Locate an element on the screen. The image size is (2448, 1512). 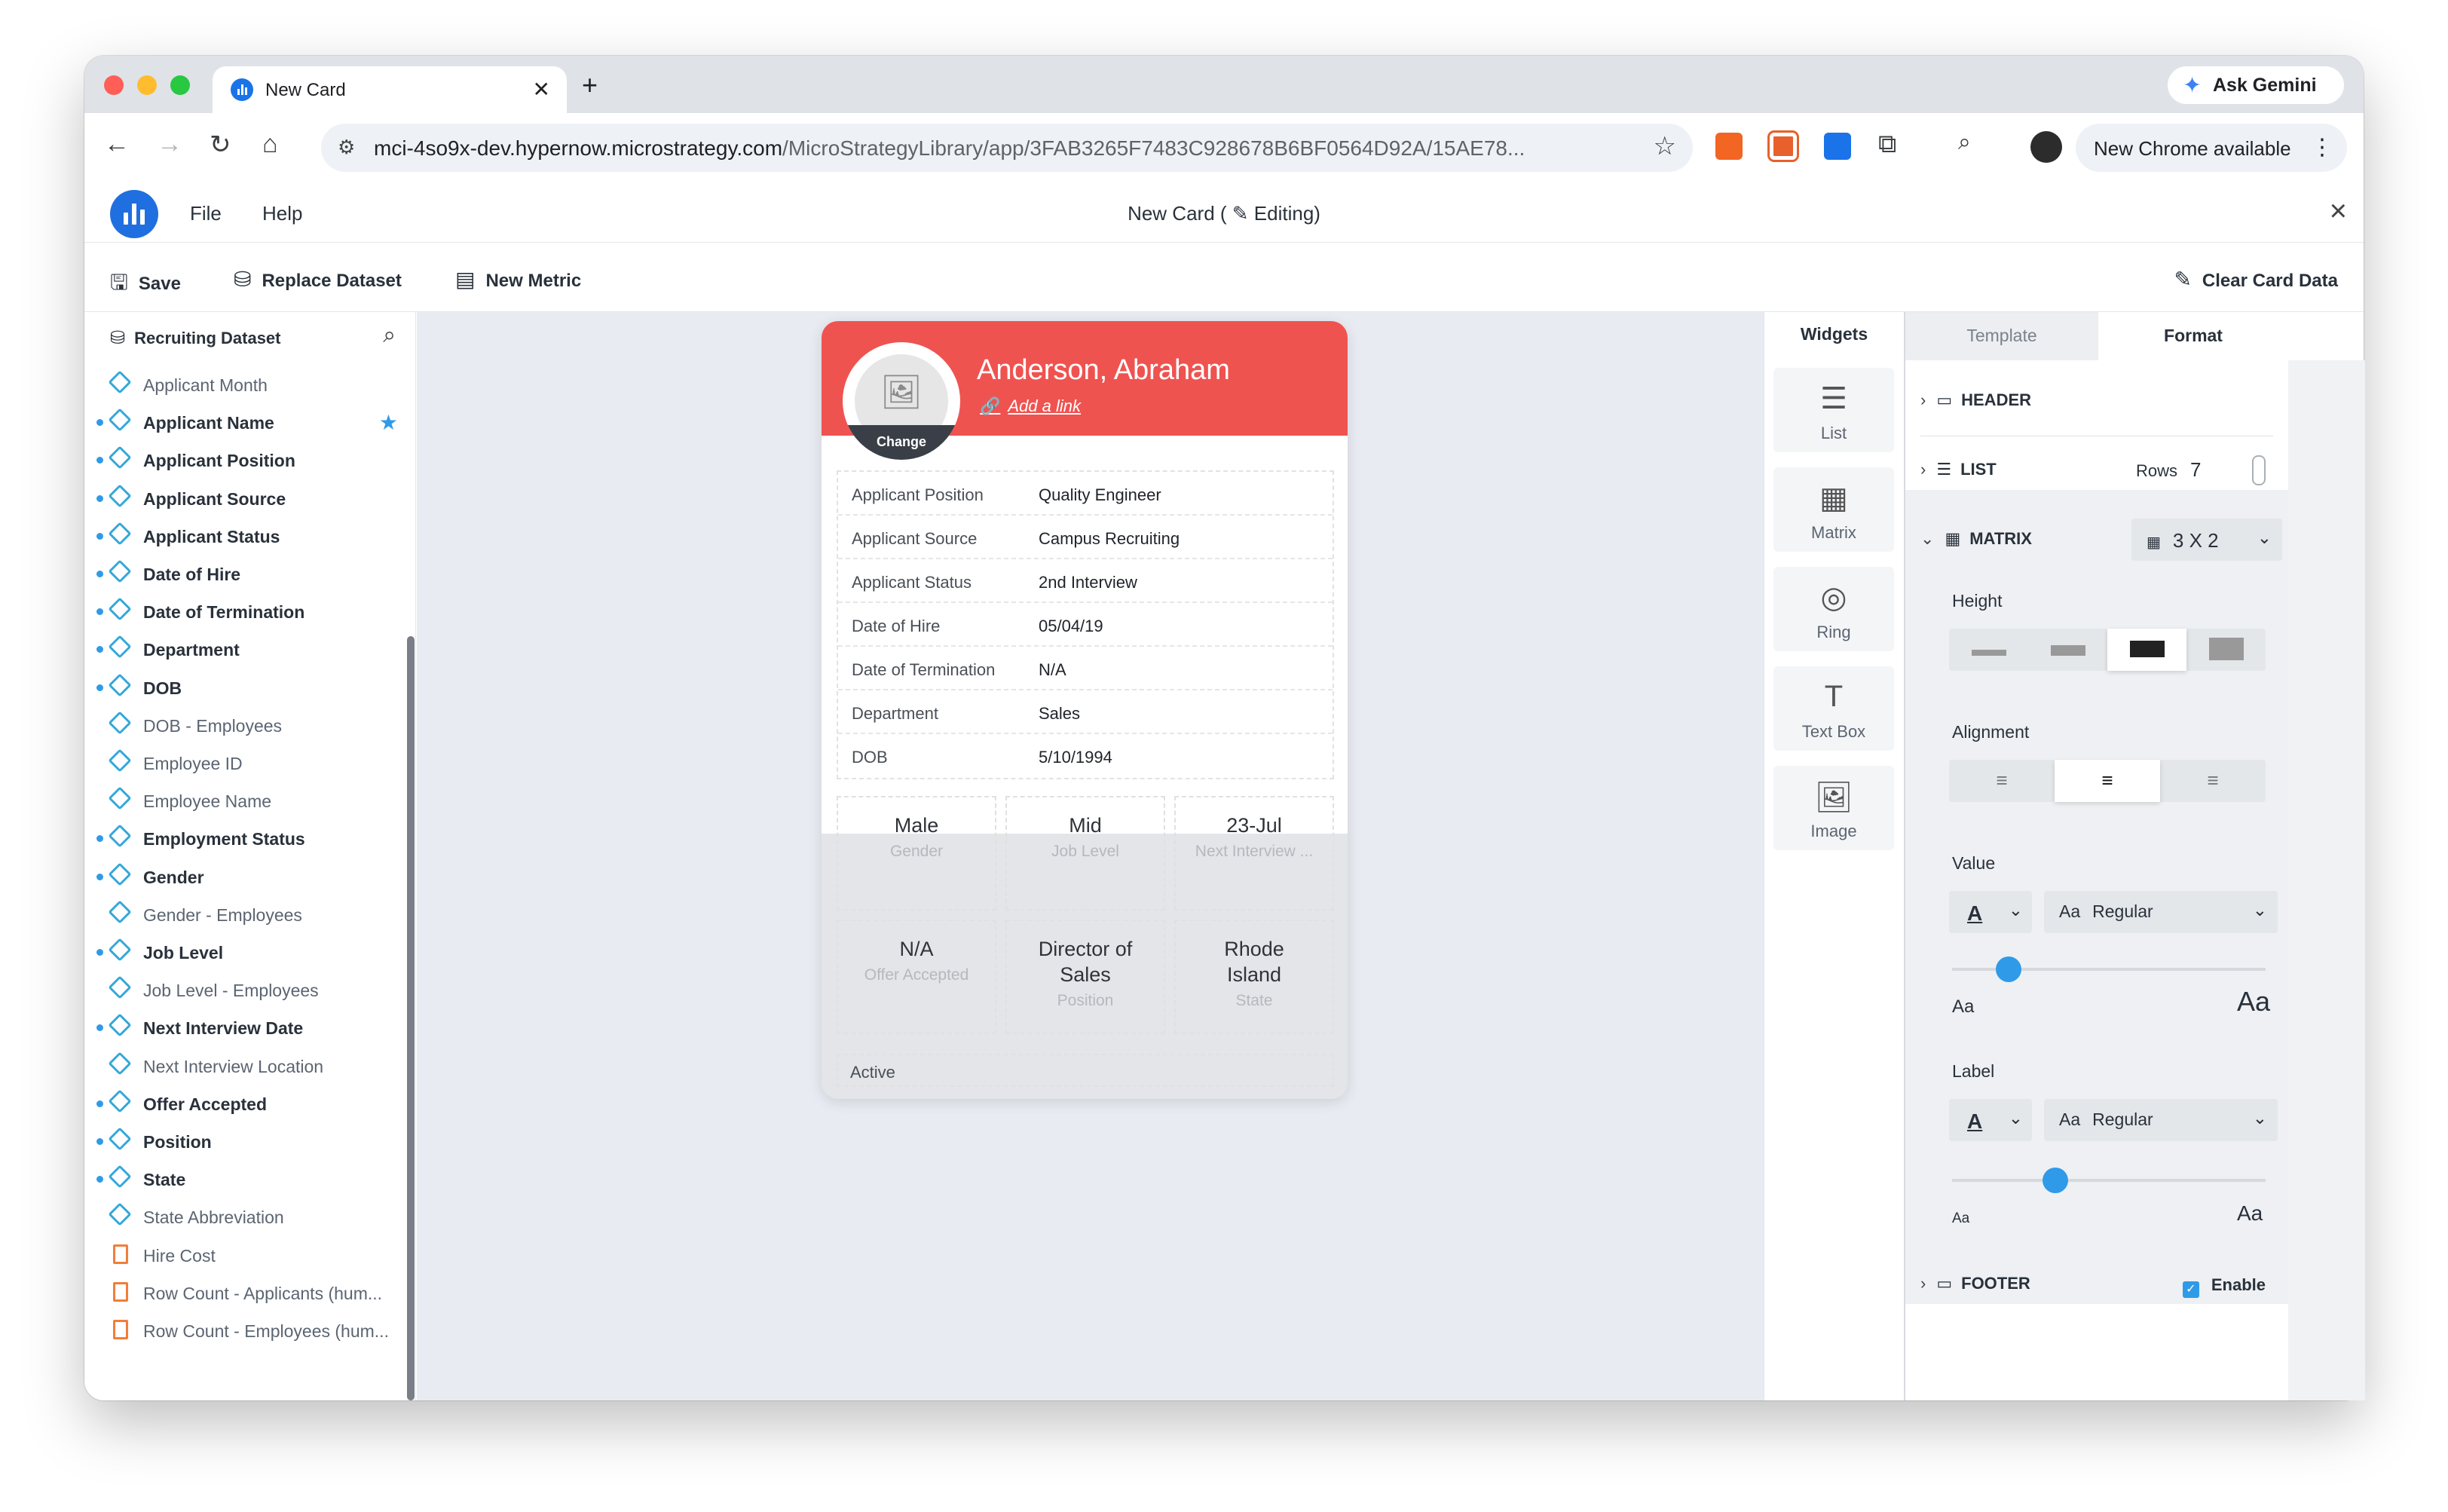
dataset-item: Applicant Source is located at coordinates (242, 498).